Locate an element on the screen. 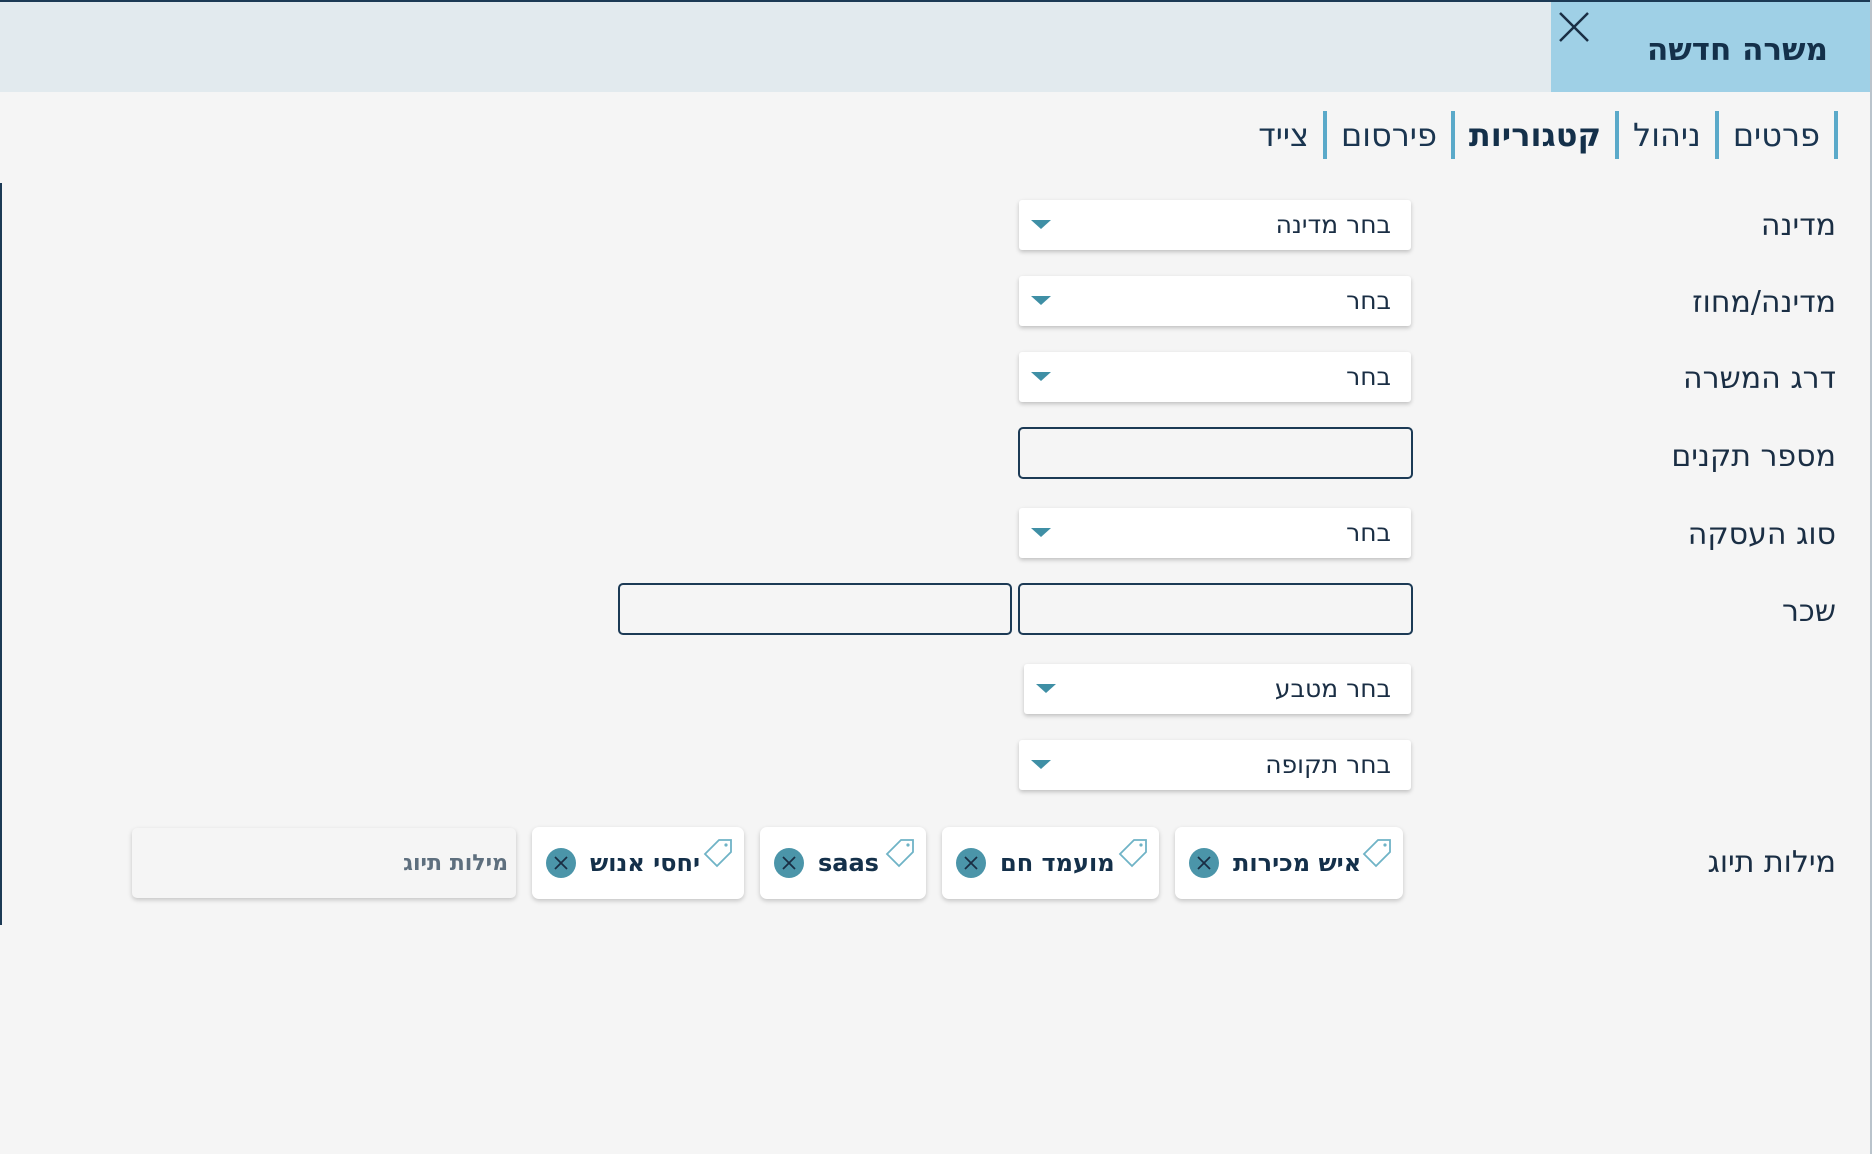 The height and width of the screenshot is (1154, 1872). state-label: מדינה/מחוז is located at coordinates (1764, 302).